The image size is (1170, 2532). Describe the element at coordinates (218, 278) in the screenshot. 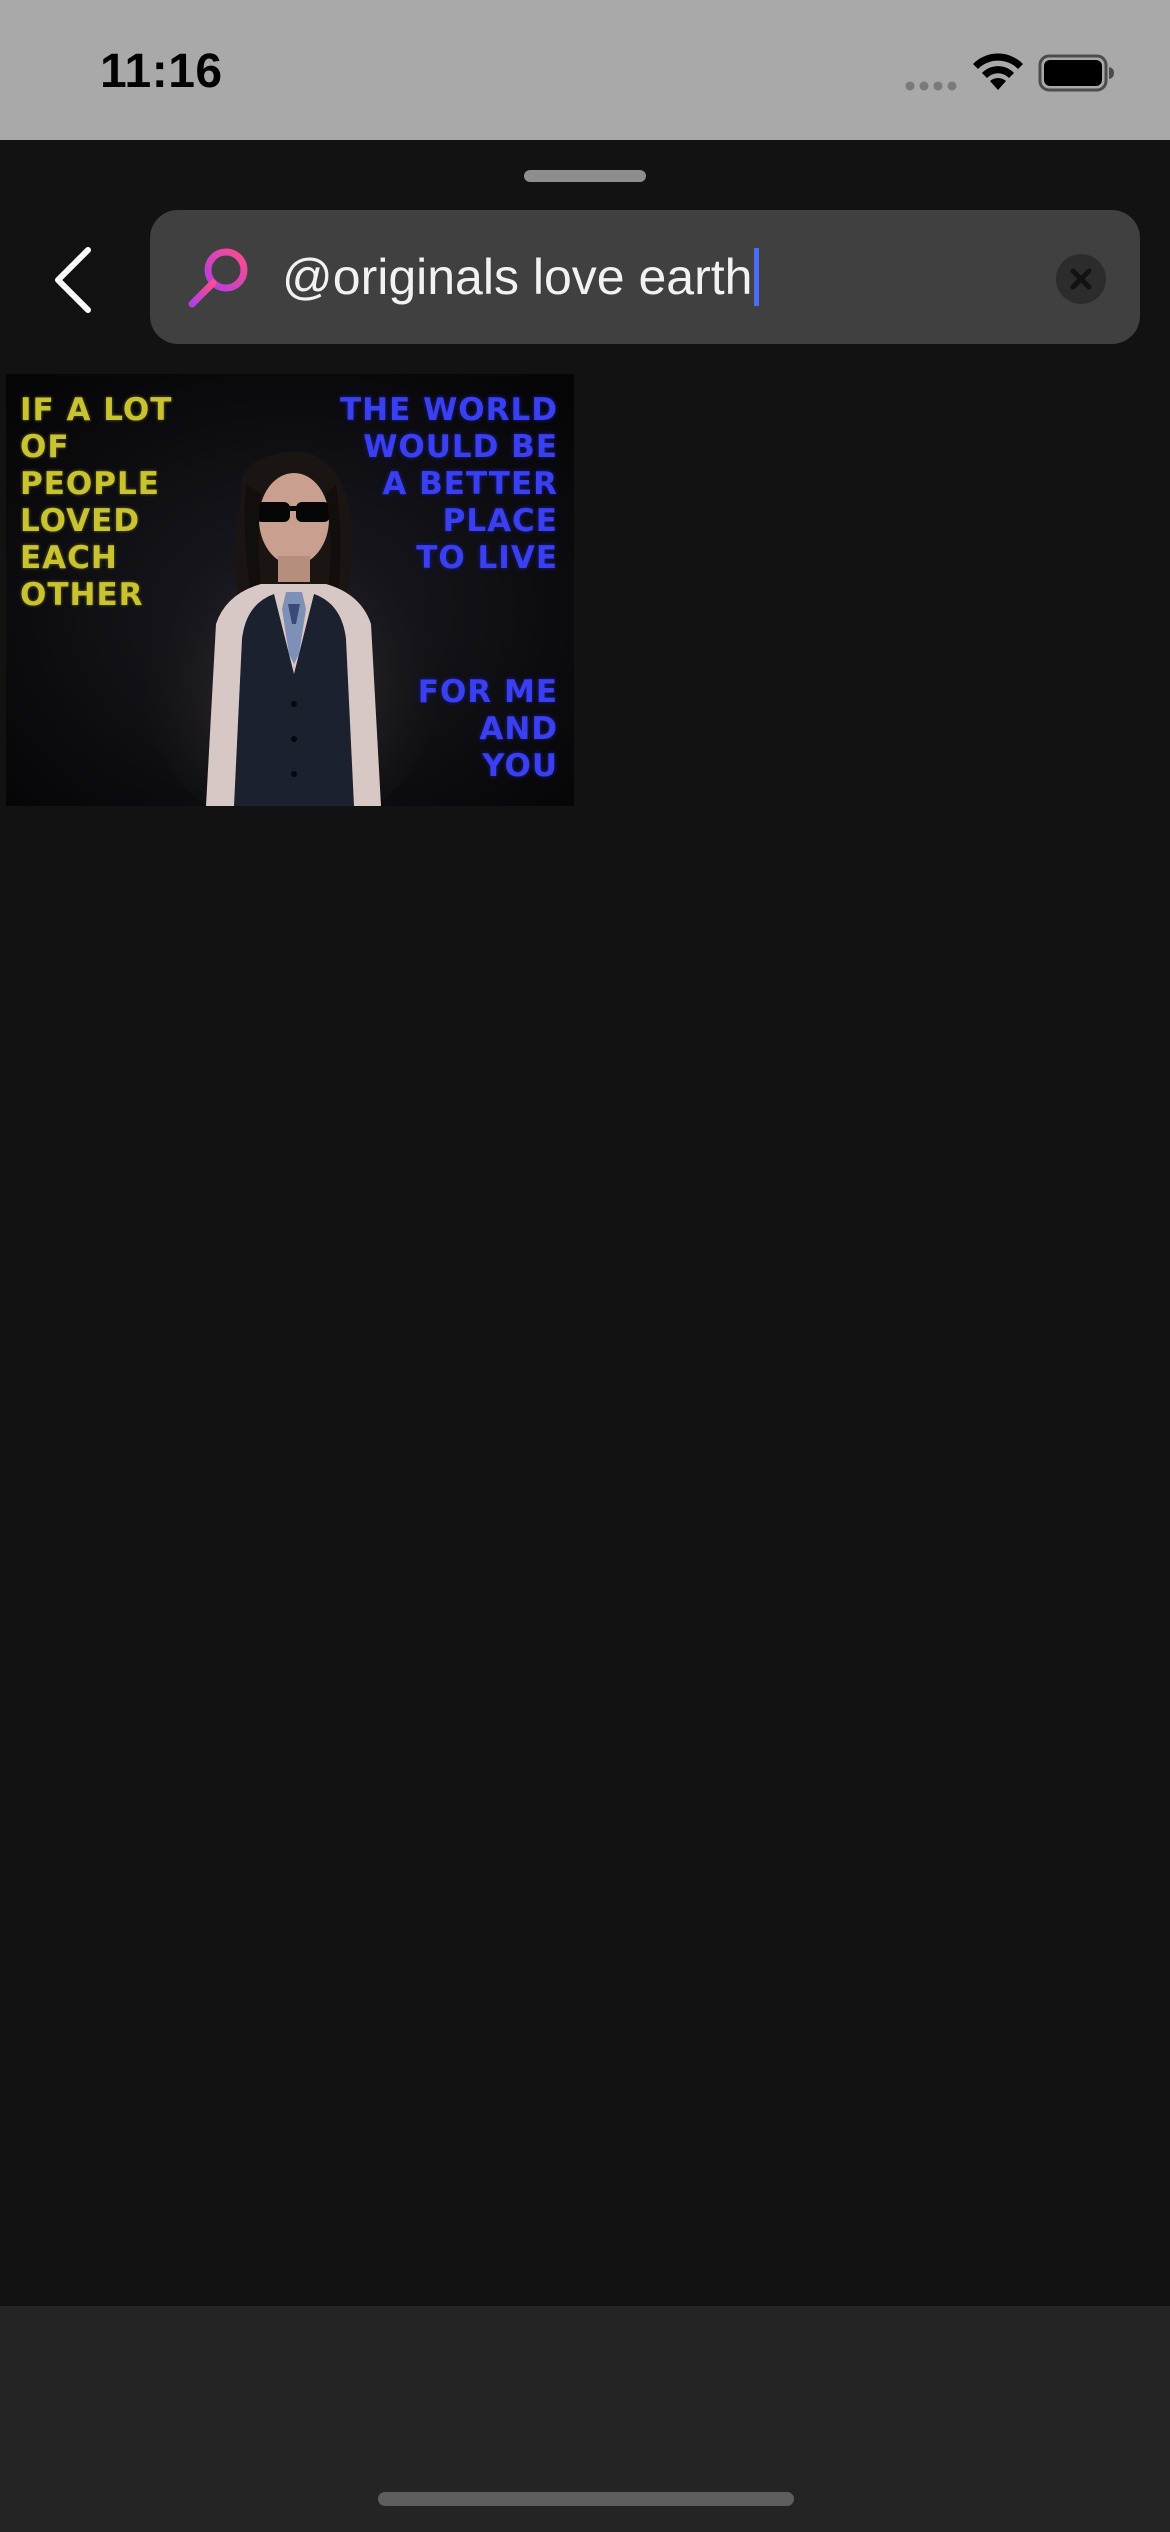

I see `search-icon` at that location.